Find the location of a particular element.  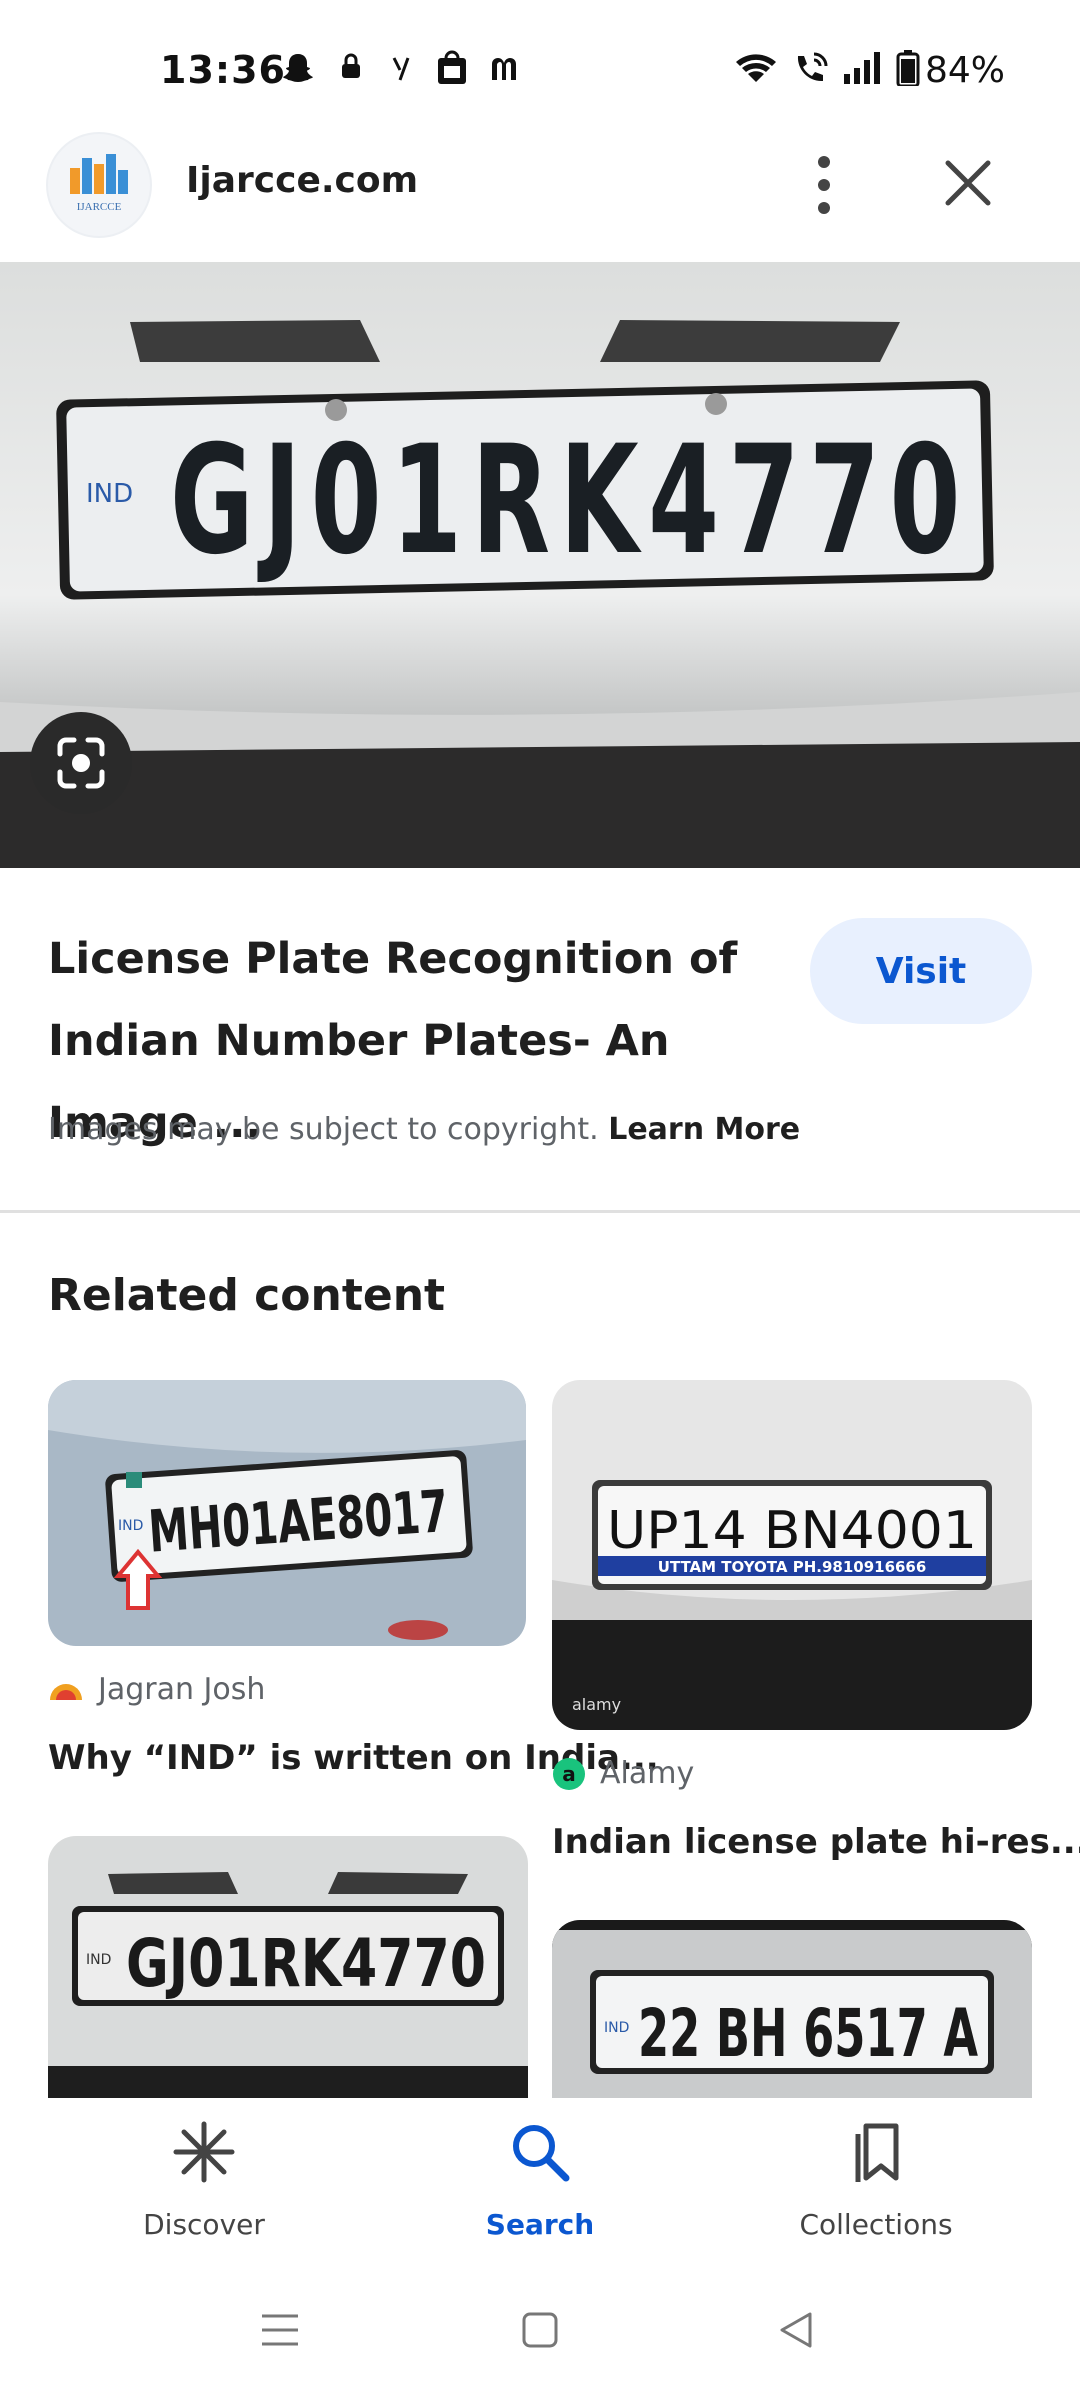

card4-plate-country: IND is located at coordinates (616, 2028).